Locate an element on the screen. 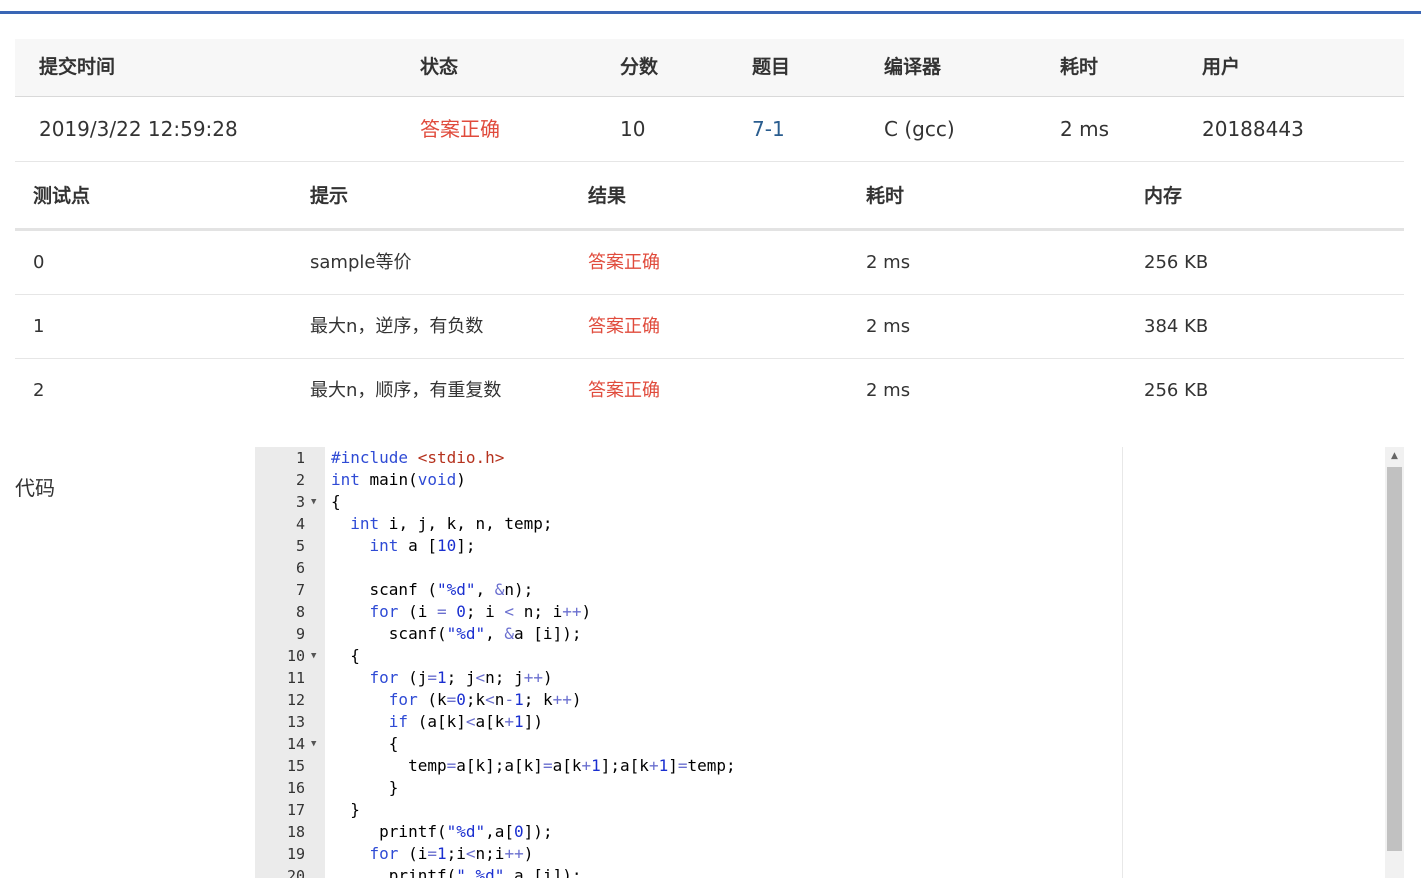  code-line: 11 for (j=1; j<n; j++) is located at coordinates (820, 678).